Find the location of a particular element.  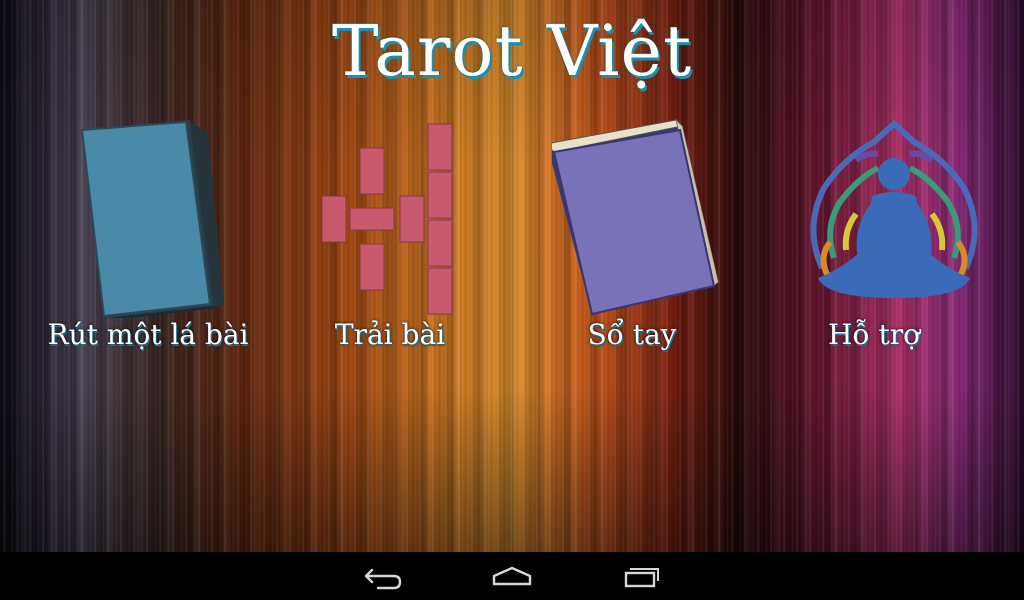

card-deck-icon is located at coordinates (152, 219).